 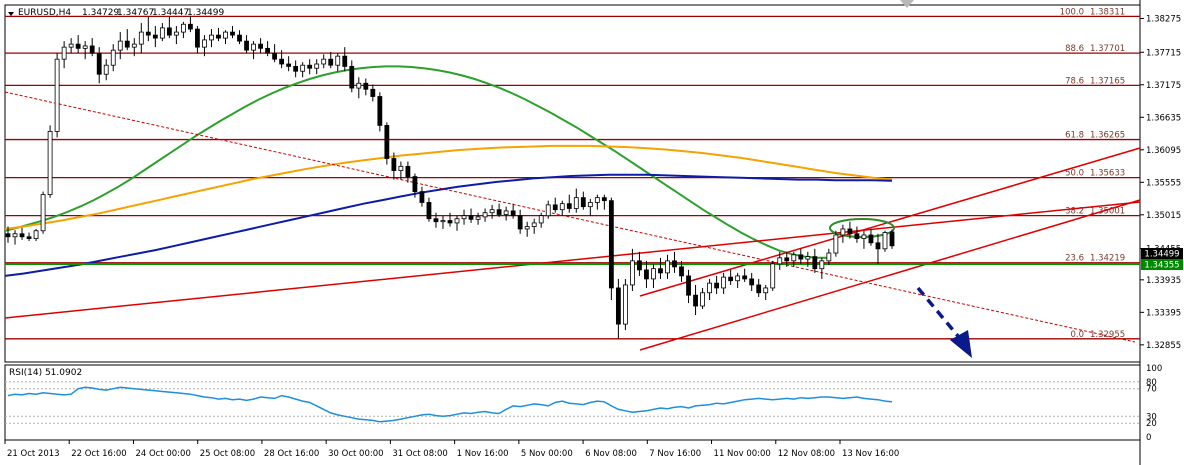 I want to click on fib-price-label: 1.35001, so click(x=1107, y=212).